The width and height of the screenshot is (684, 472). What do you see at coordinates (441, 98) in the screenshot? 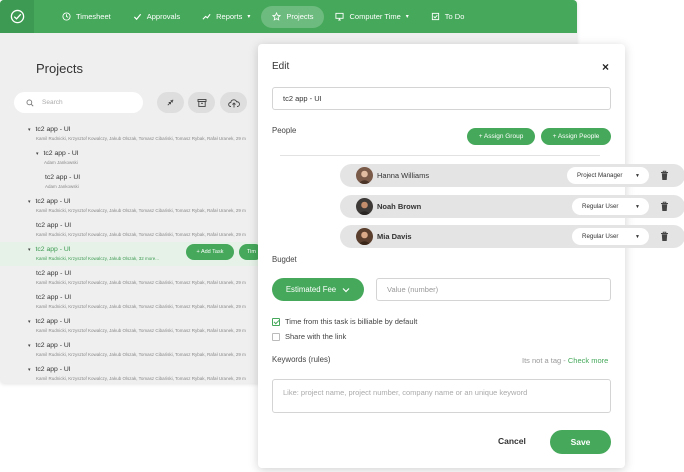
I see `project-name-input` at bounding box center [441, 98].